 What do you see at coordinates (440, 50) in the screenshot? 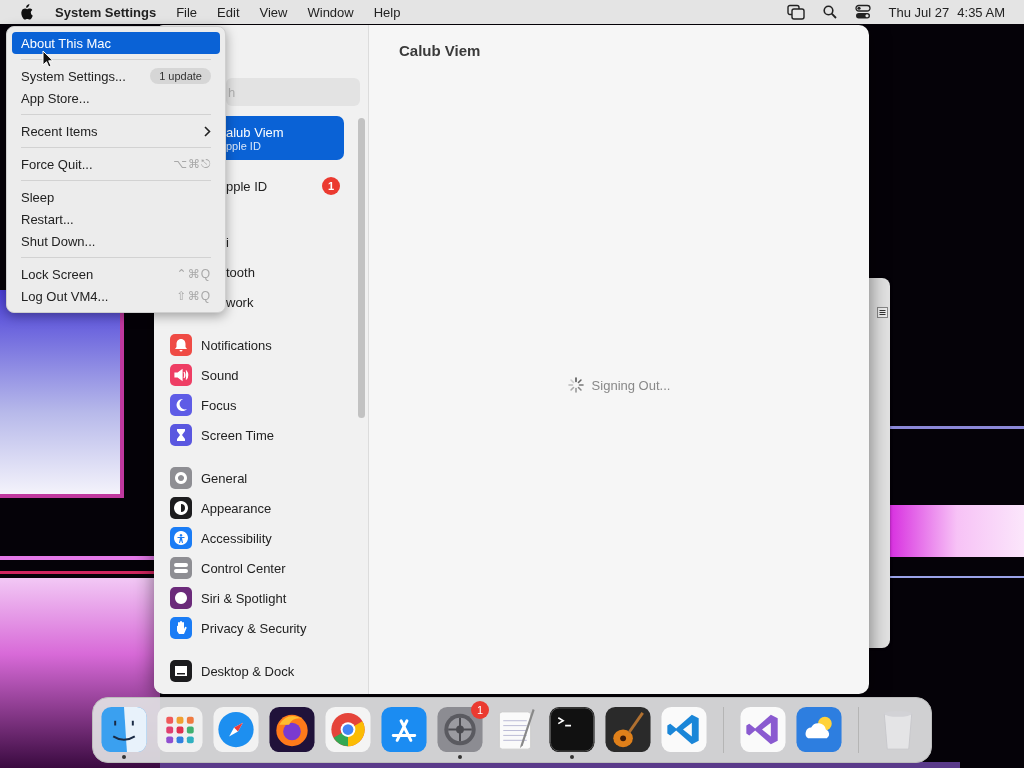
I see `window-title: Calub Viem` at bounding box center [440, 50].